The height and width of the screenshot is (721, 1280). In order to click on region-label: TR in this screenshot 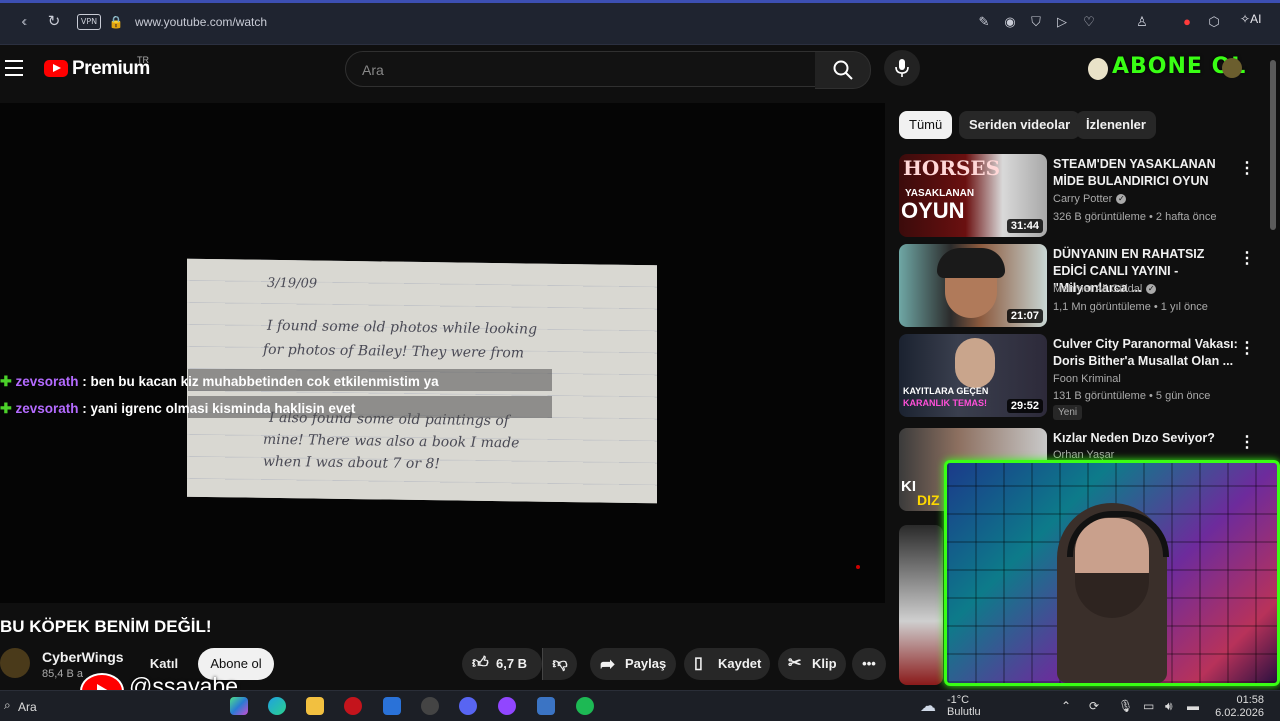, I will do `click(143, 60)`.